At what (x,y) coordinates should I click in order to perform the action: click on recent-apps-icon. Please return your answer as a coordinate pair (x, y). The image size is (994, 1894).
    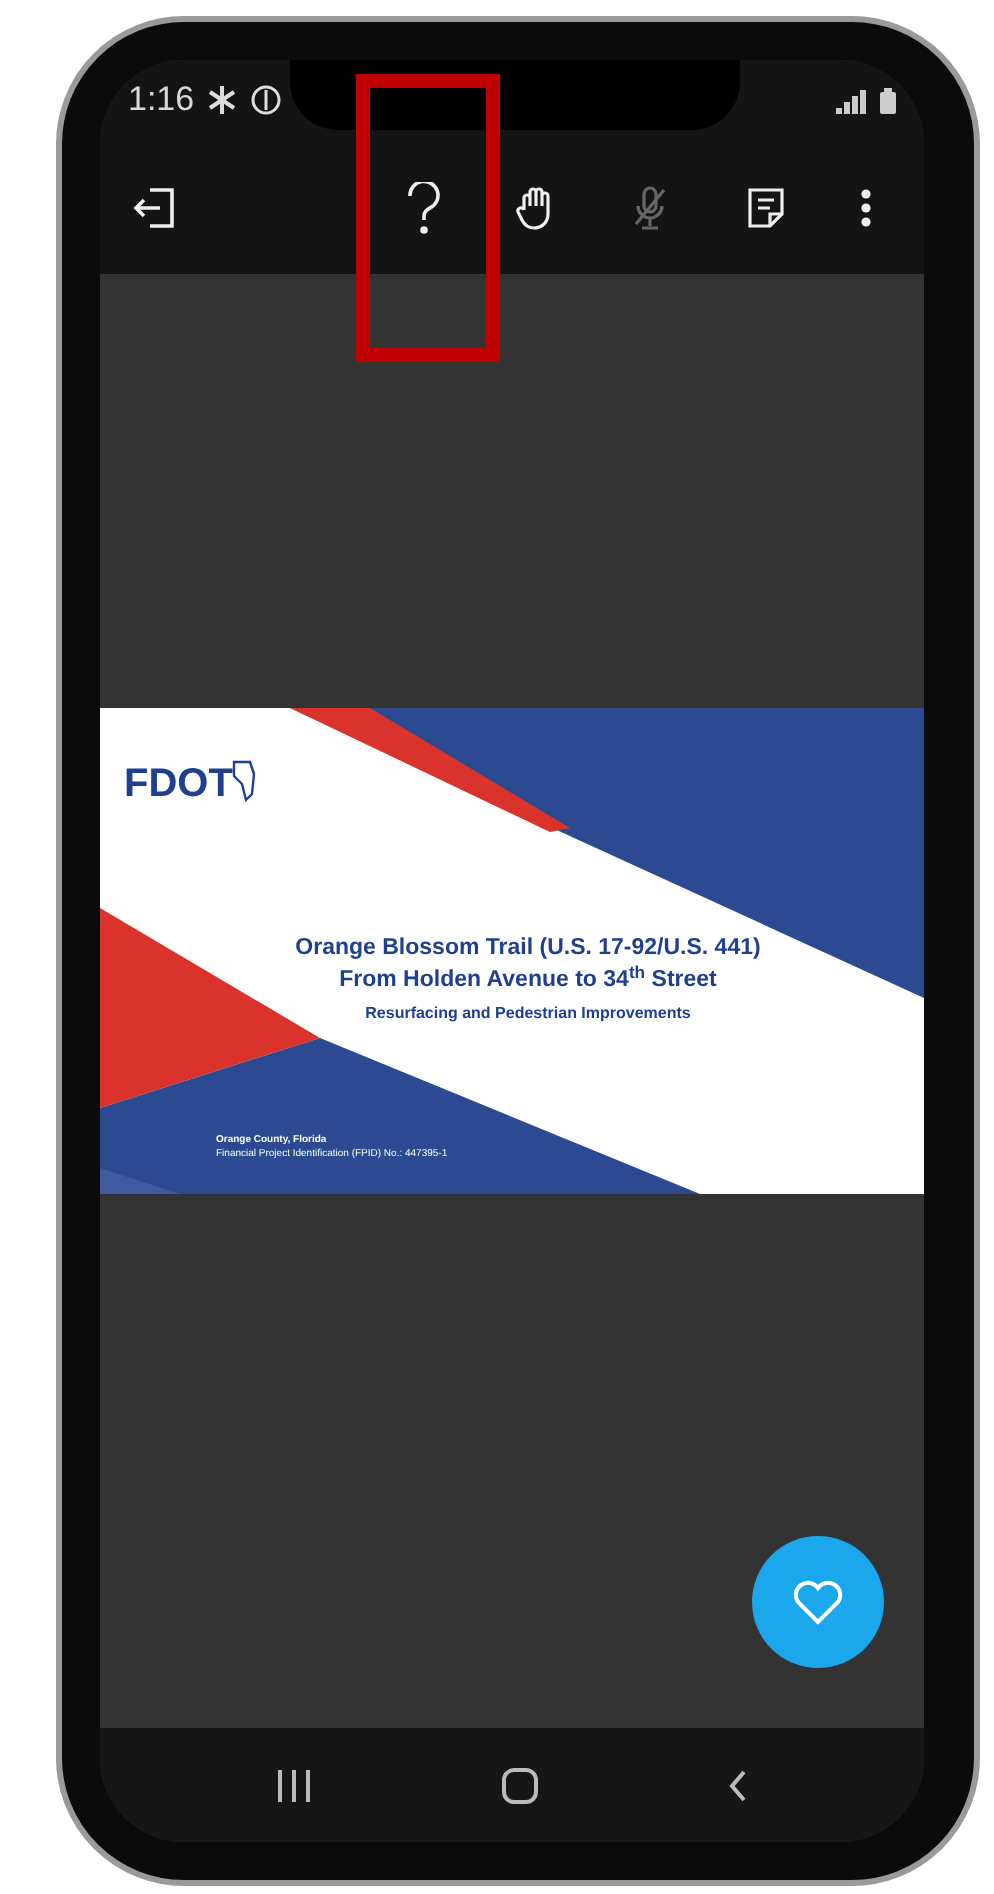
    Looking at the image, I should click on (293, 1785).